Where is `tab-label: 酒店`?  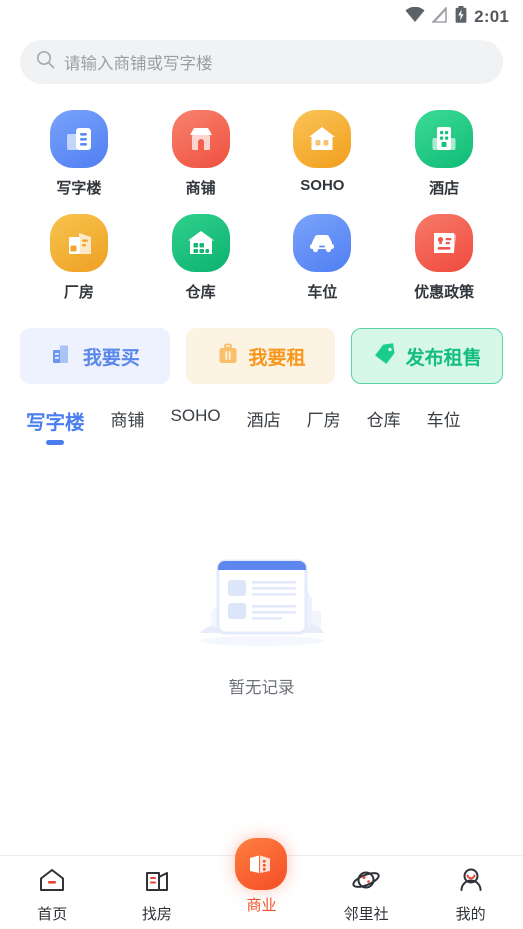
tab-label: 酒店 is located at coordinates (263, 420).